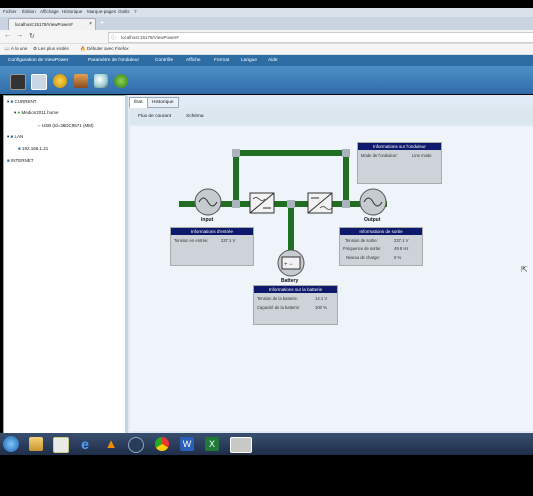 This screenshot has height=496, width=533. Describe the element at coordinates (361, 240) in the screenshot. I see `output-voltage-label: Tension de sortie:` at that location.